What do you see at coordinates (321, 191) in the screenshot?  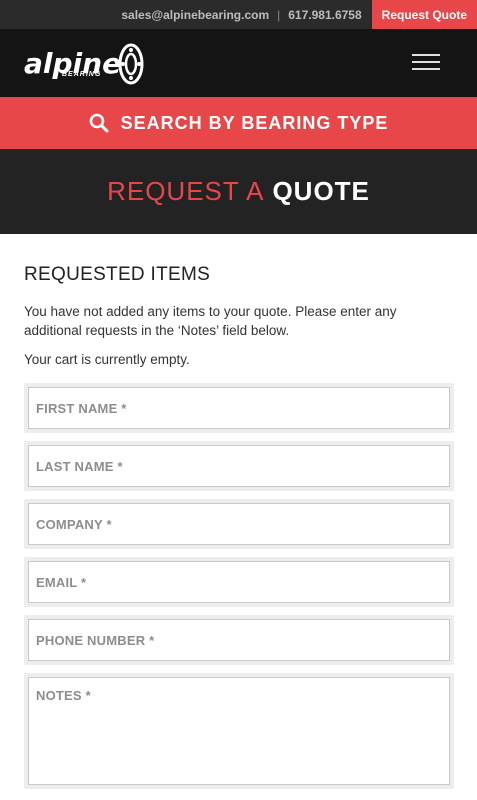 I see `page-title-emphasis: QUOTE` at bounding box center [321, 191].